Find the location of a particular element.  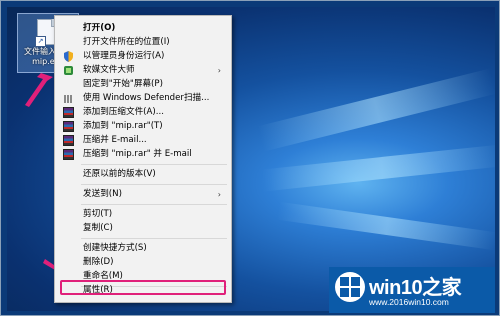

menu-item-compress-mip-rar-email: 压缩到 "mip.rar" 并 E-mail is located at coordinates (143, 154).